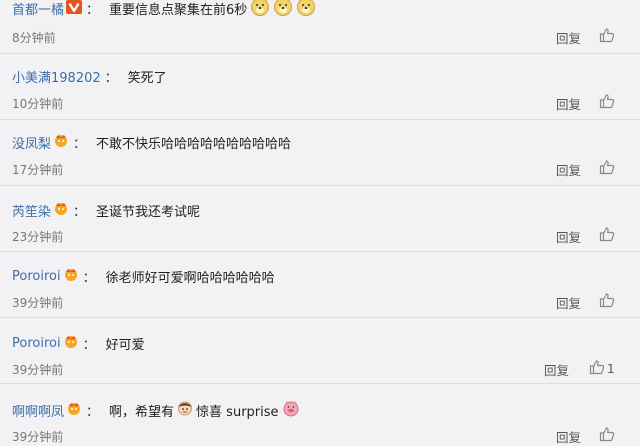  What do you see at coordinates (38, 170) in the screenshot?
I see `comment-time: 17分钟前` at bounding box center [38, 170].